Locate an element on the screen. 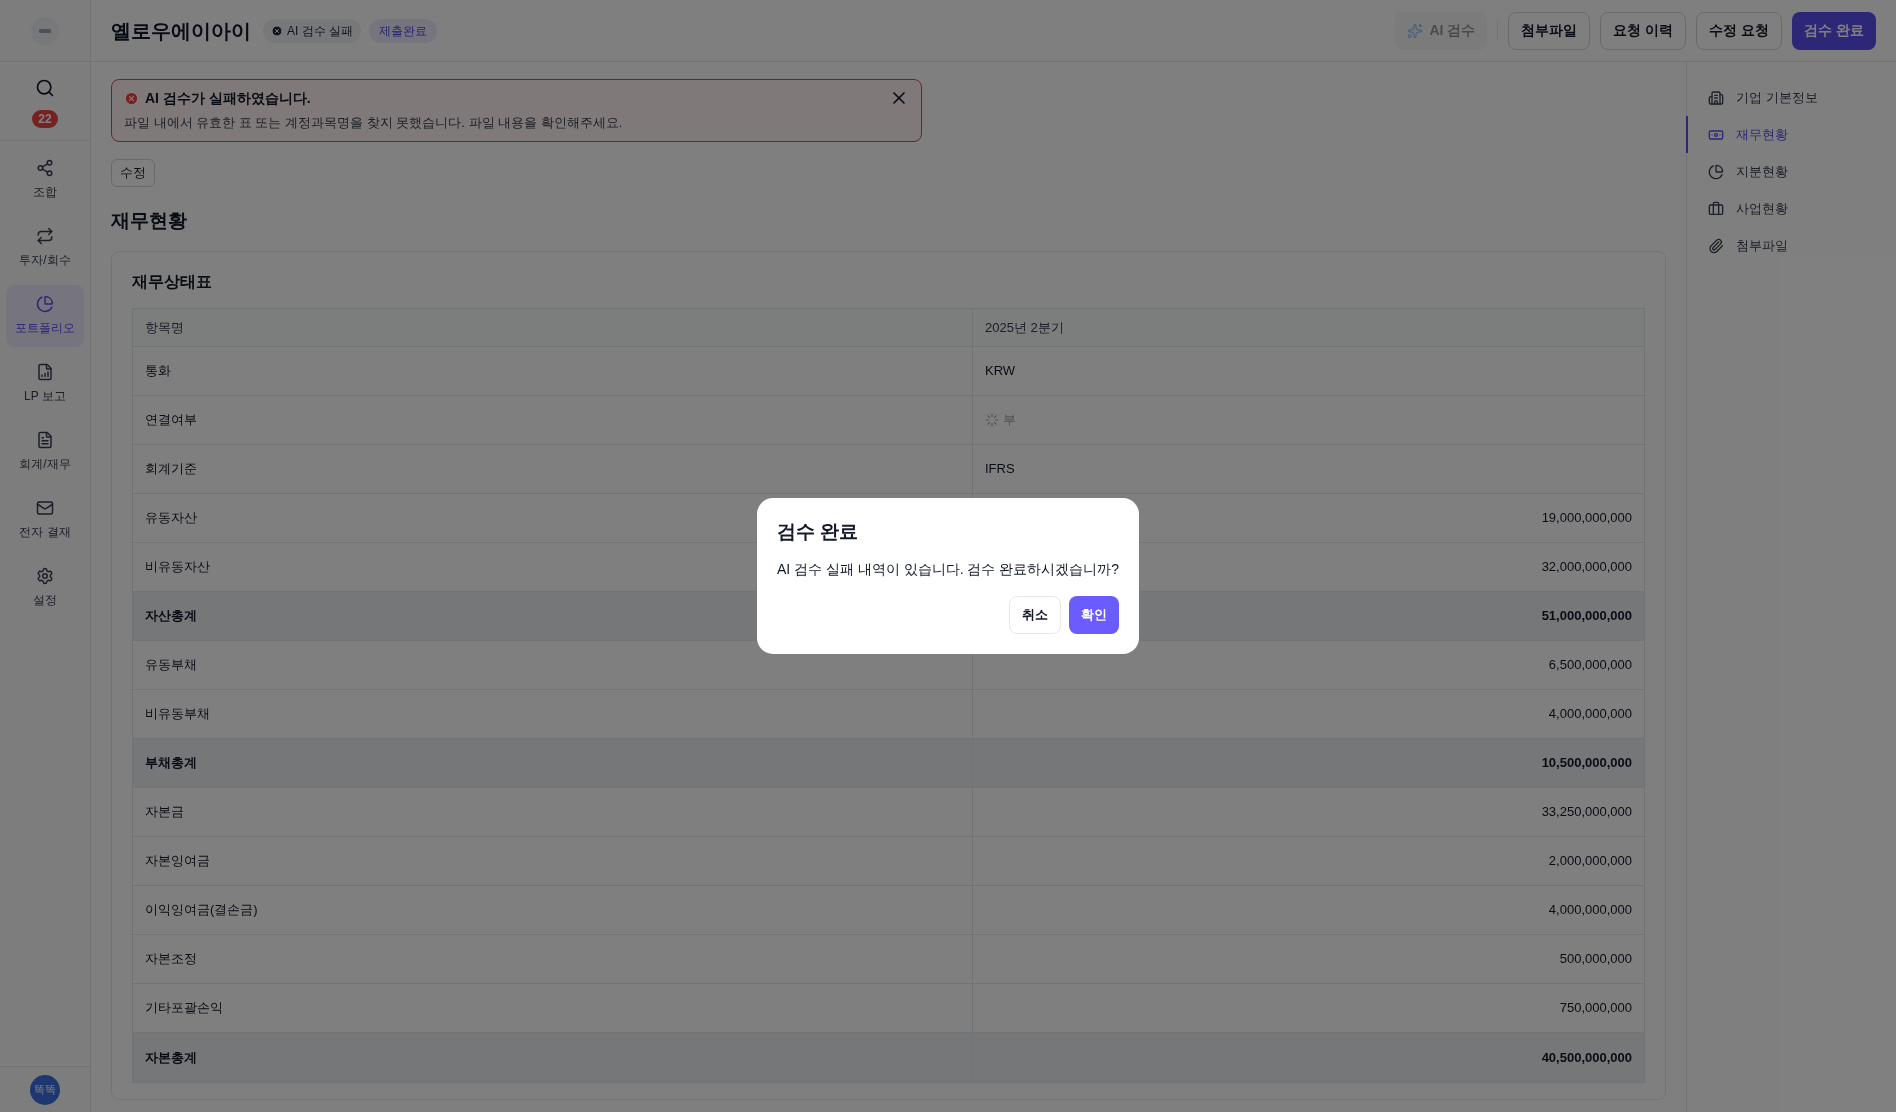 This screenshot has width=1896, height=1112. column-header: 항목명 is located at coordinates (553, 327).